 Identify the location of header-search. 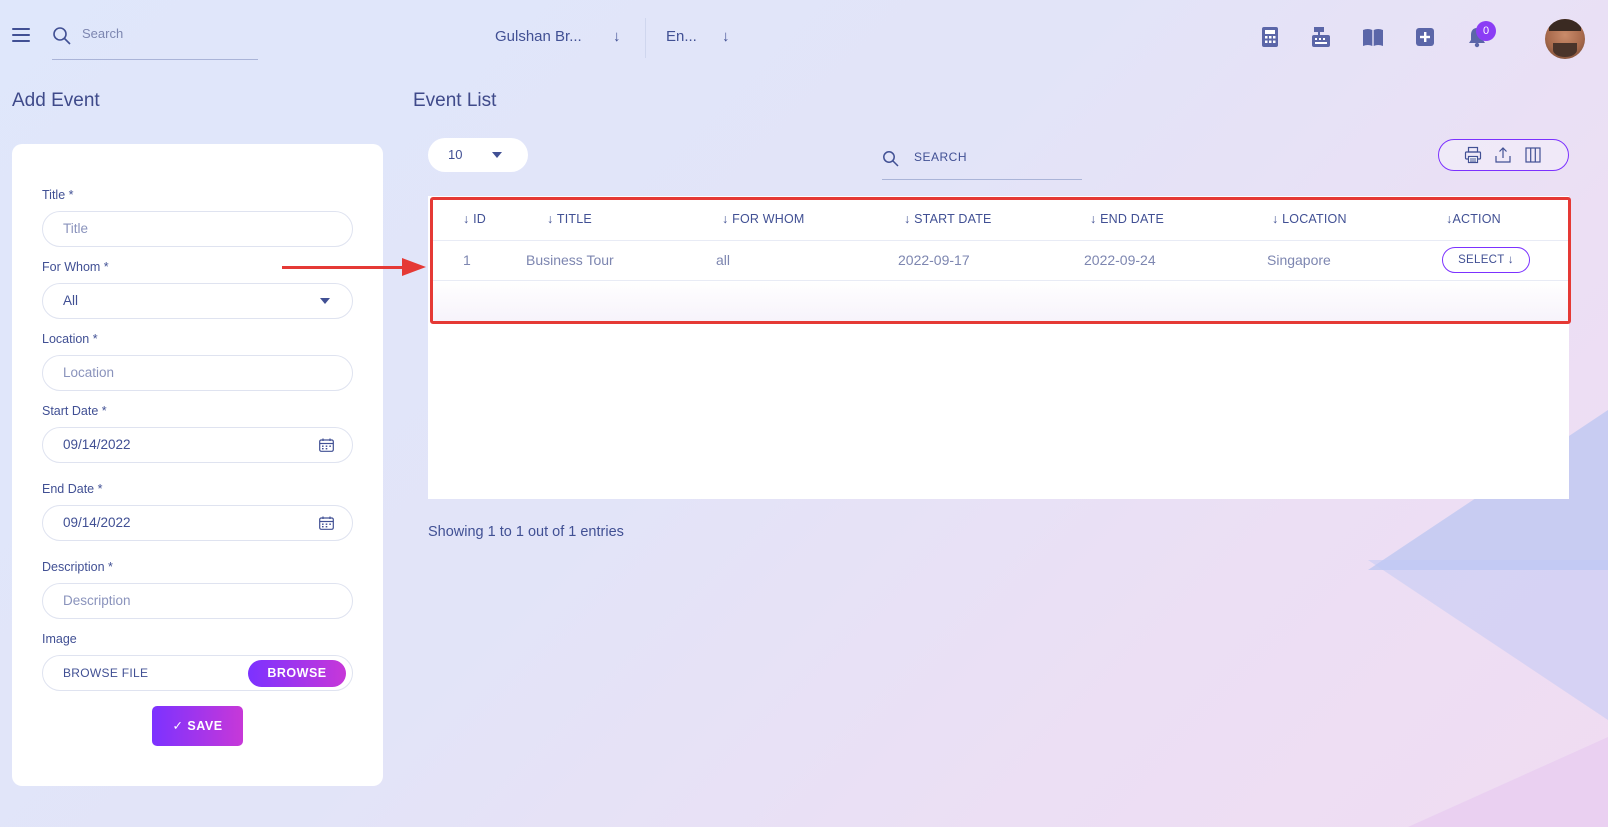
(155, 41).